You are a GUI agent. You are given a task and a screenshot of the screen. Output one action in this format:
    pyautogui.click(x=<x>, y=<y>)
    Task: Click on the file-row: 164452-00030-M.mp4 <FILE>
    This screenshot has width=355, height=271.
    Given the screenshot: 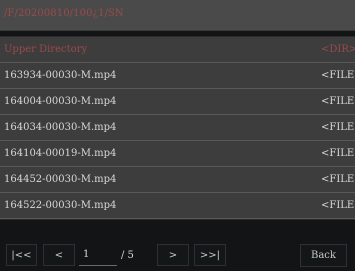 What is the action you would take?
    pyautogui.click(x=177, y=180)
    